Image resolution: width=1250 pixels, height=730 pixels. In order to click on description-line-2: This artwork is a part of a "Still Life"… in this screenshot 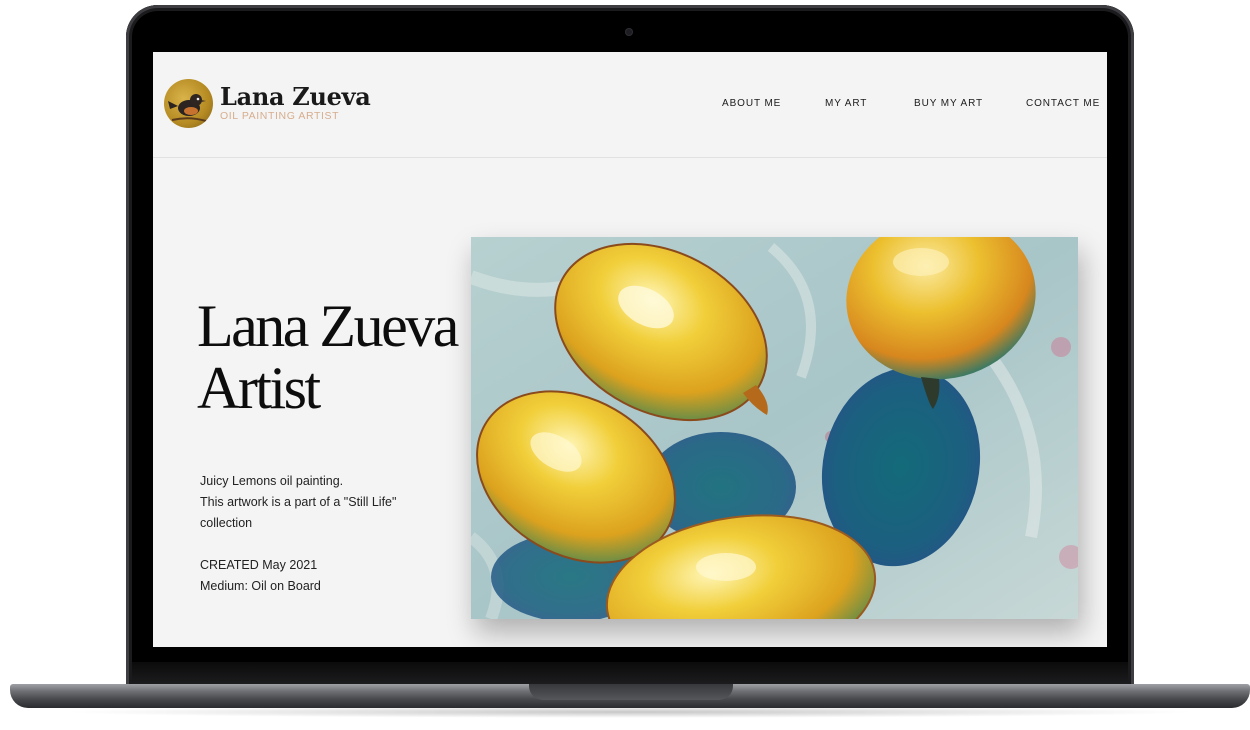, I will do `click(298, 512)`.